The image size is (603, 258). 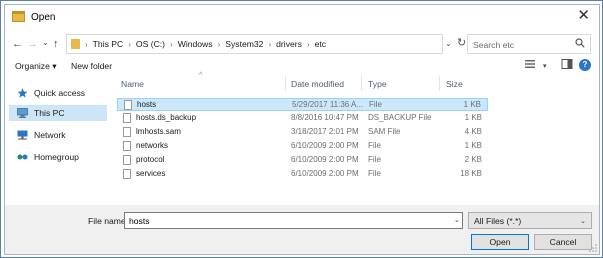 I want to click on homegroup-icon, so click(x=22, y=157).